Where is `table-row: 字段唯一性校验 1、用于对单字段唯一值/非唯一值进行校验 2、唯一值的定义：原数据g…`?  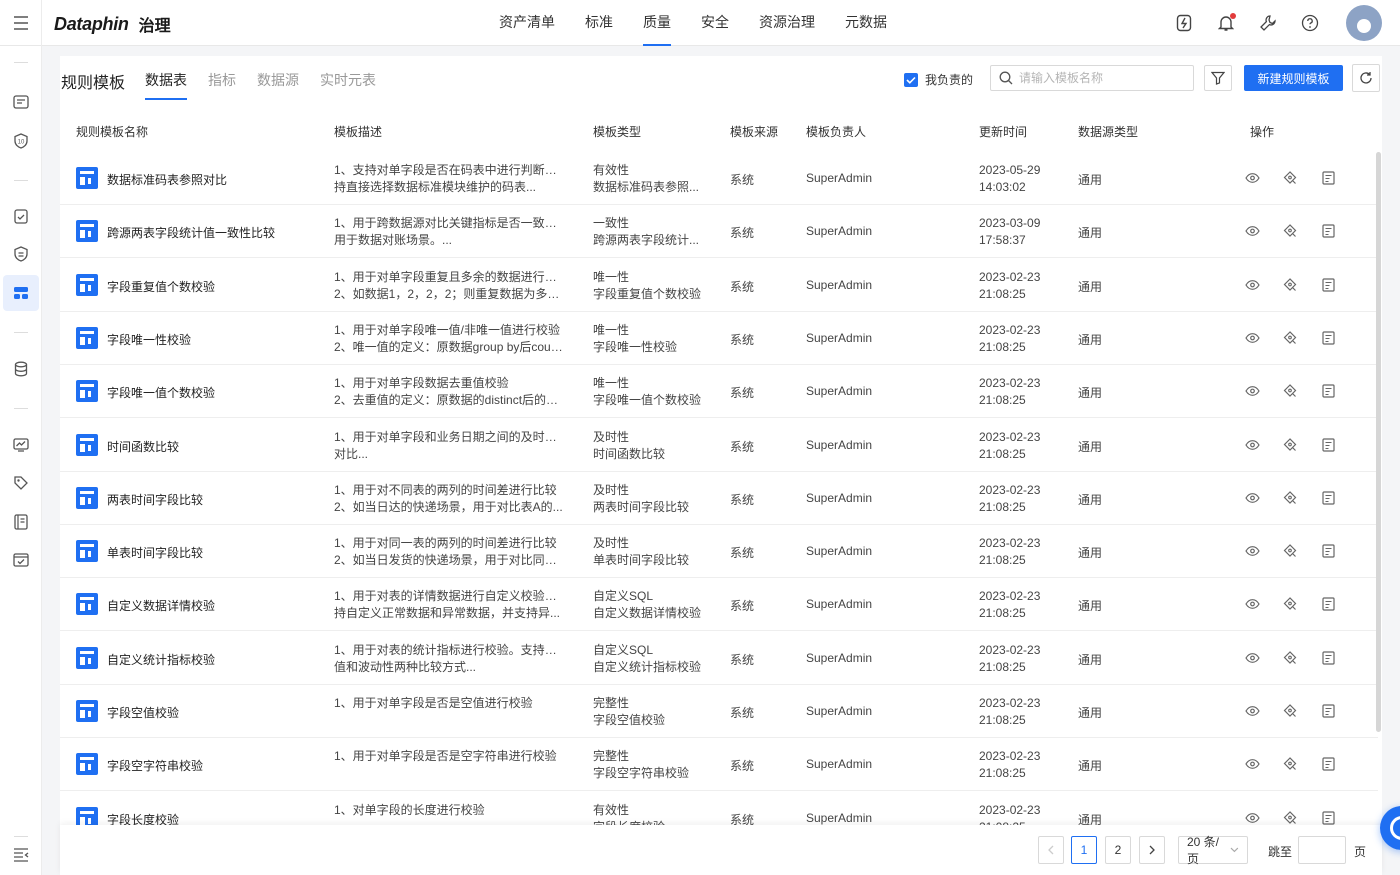 table-row: 字段唯一性校验 1、用于对单字段唯一值/非唯一值进行校验 2、唯一值的定义：原数据g… is located at coordinates (719, 338).